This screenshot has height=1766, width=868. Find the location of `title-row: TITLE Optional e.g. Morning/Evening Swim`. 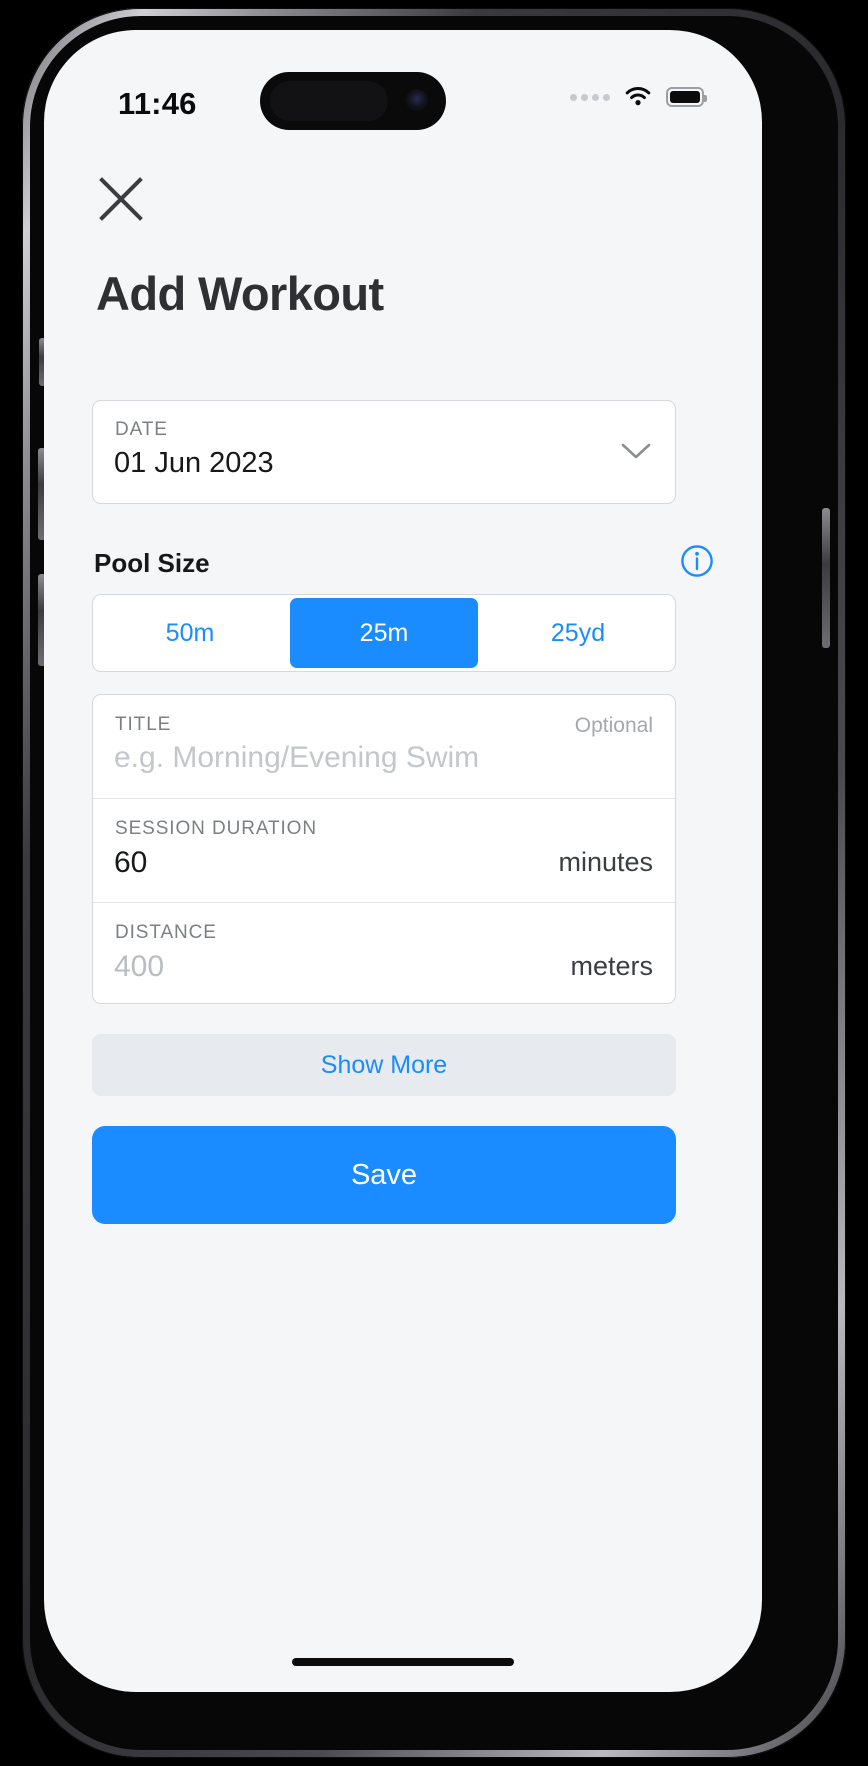

title-row: TITLE Optional e.g. Morning/Evening Swim is located at coordinates (384, 747).